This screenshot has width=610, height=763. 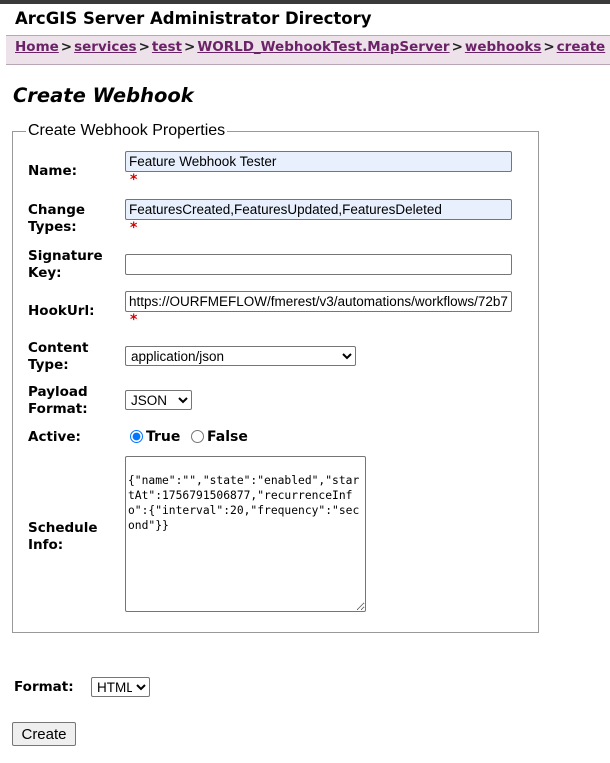 What do you see at coordinates (65, 265) in the screenshot?
I see `signature-key-label: Signature Key:` at bounding box center [65, 265].